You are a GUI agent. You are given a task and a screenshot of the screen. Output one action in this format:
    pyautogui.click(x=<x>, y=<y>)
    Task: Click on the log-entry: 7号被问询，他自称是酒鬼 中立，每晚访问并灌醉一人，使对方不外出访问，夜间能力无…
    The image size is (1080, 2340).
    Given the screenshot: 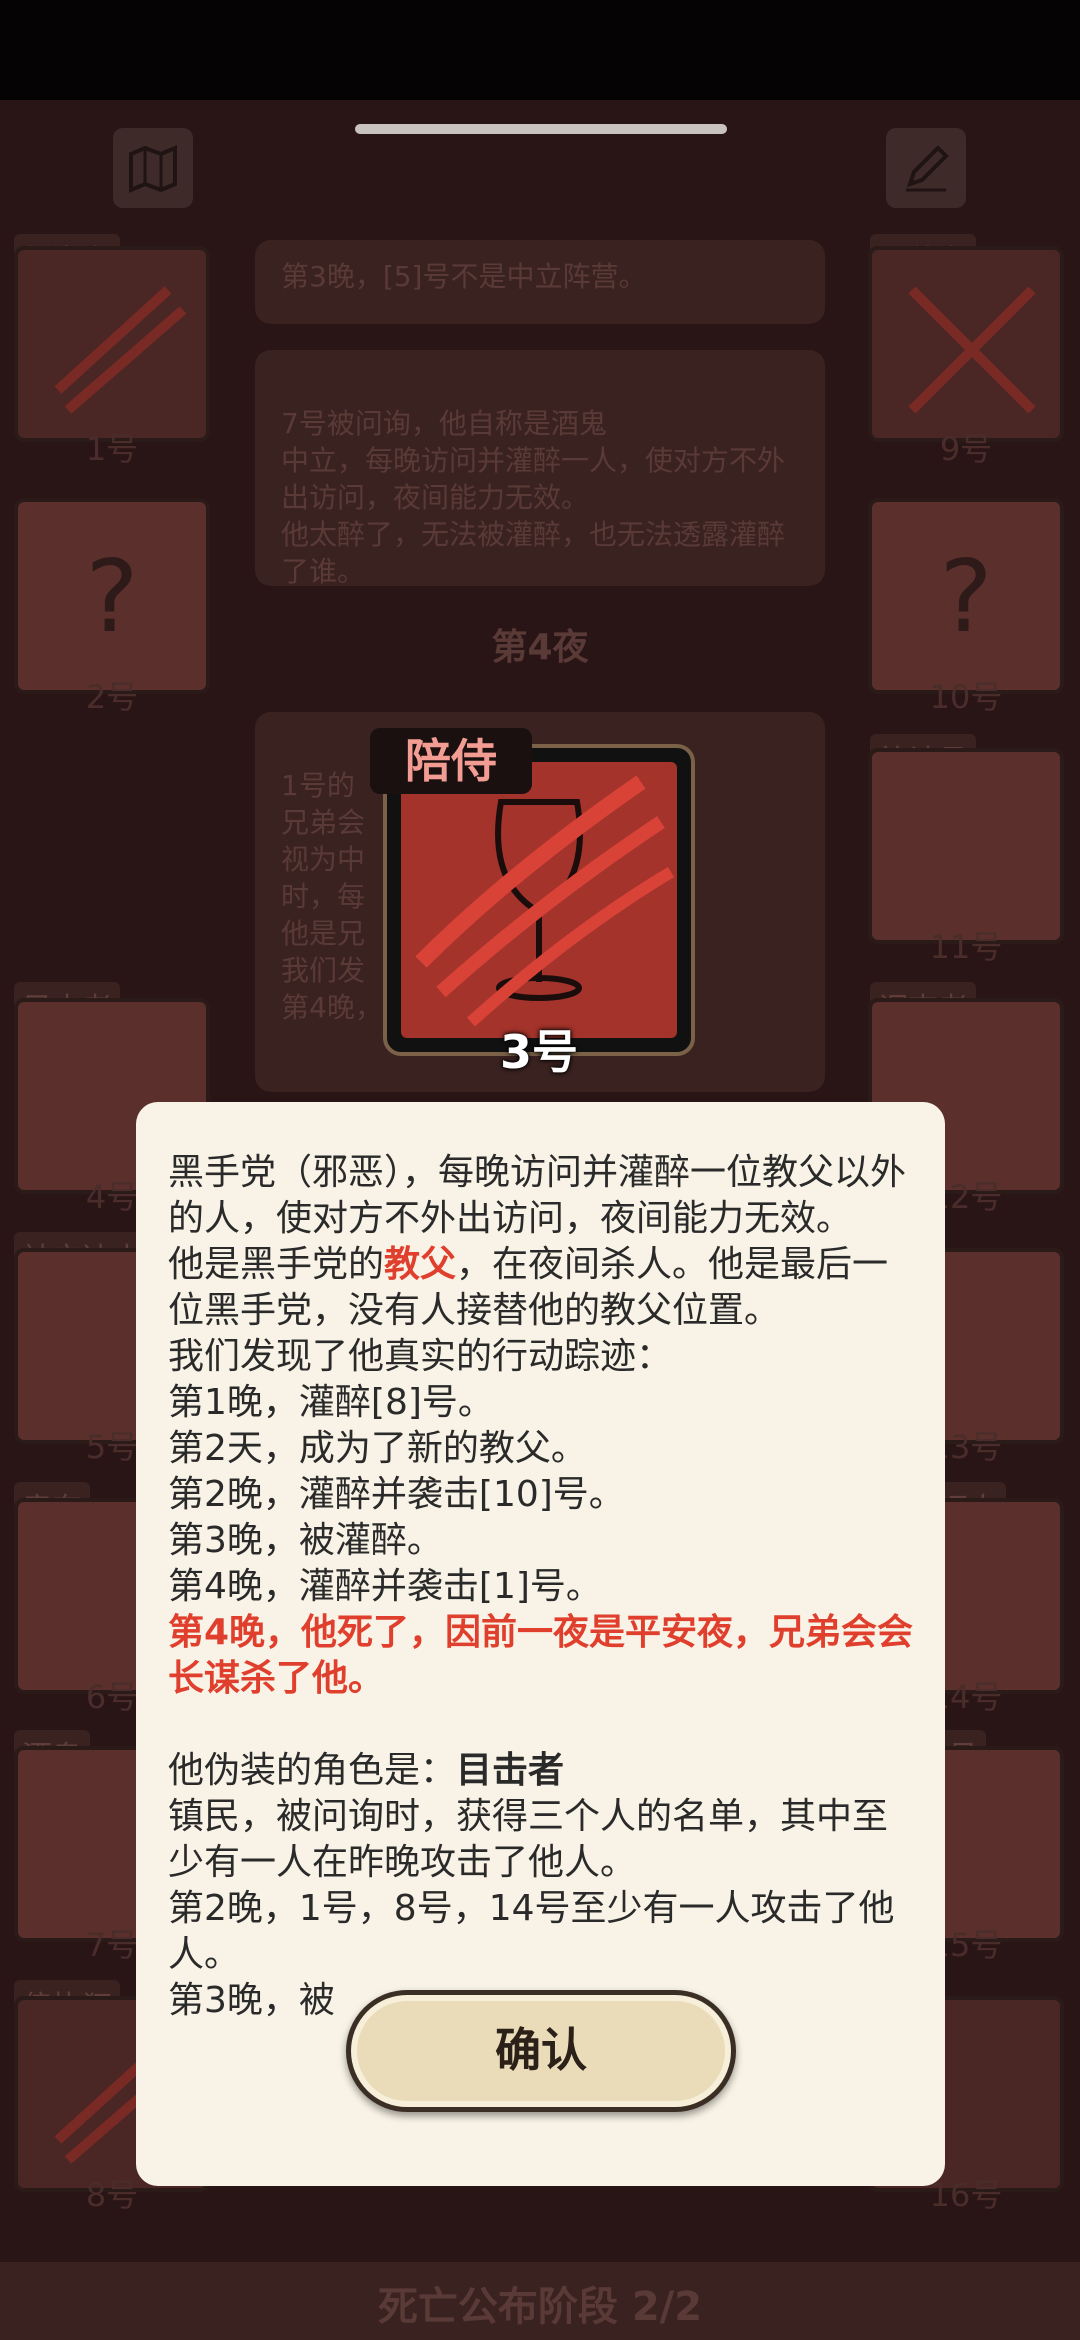 What is the action you would take?
    pyautogui.click(x=540, y=469)
    